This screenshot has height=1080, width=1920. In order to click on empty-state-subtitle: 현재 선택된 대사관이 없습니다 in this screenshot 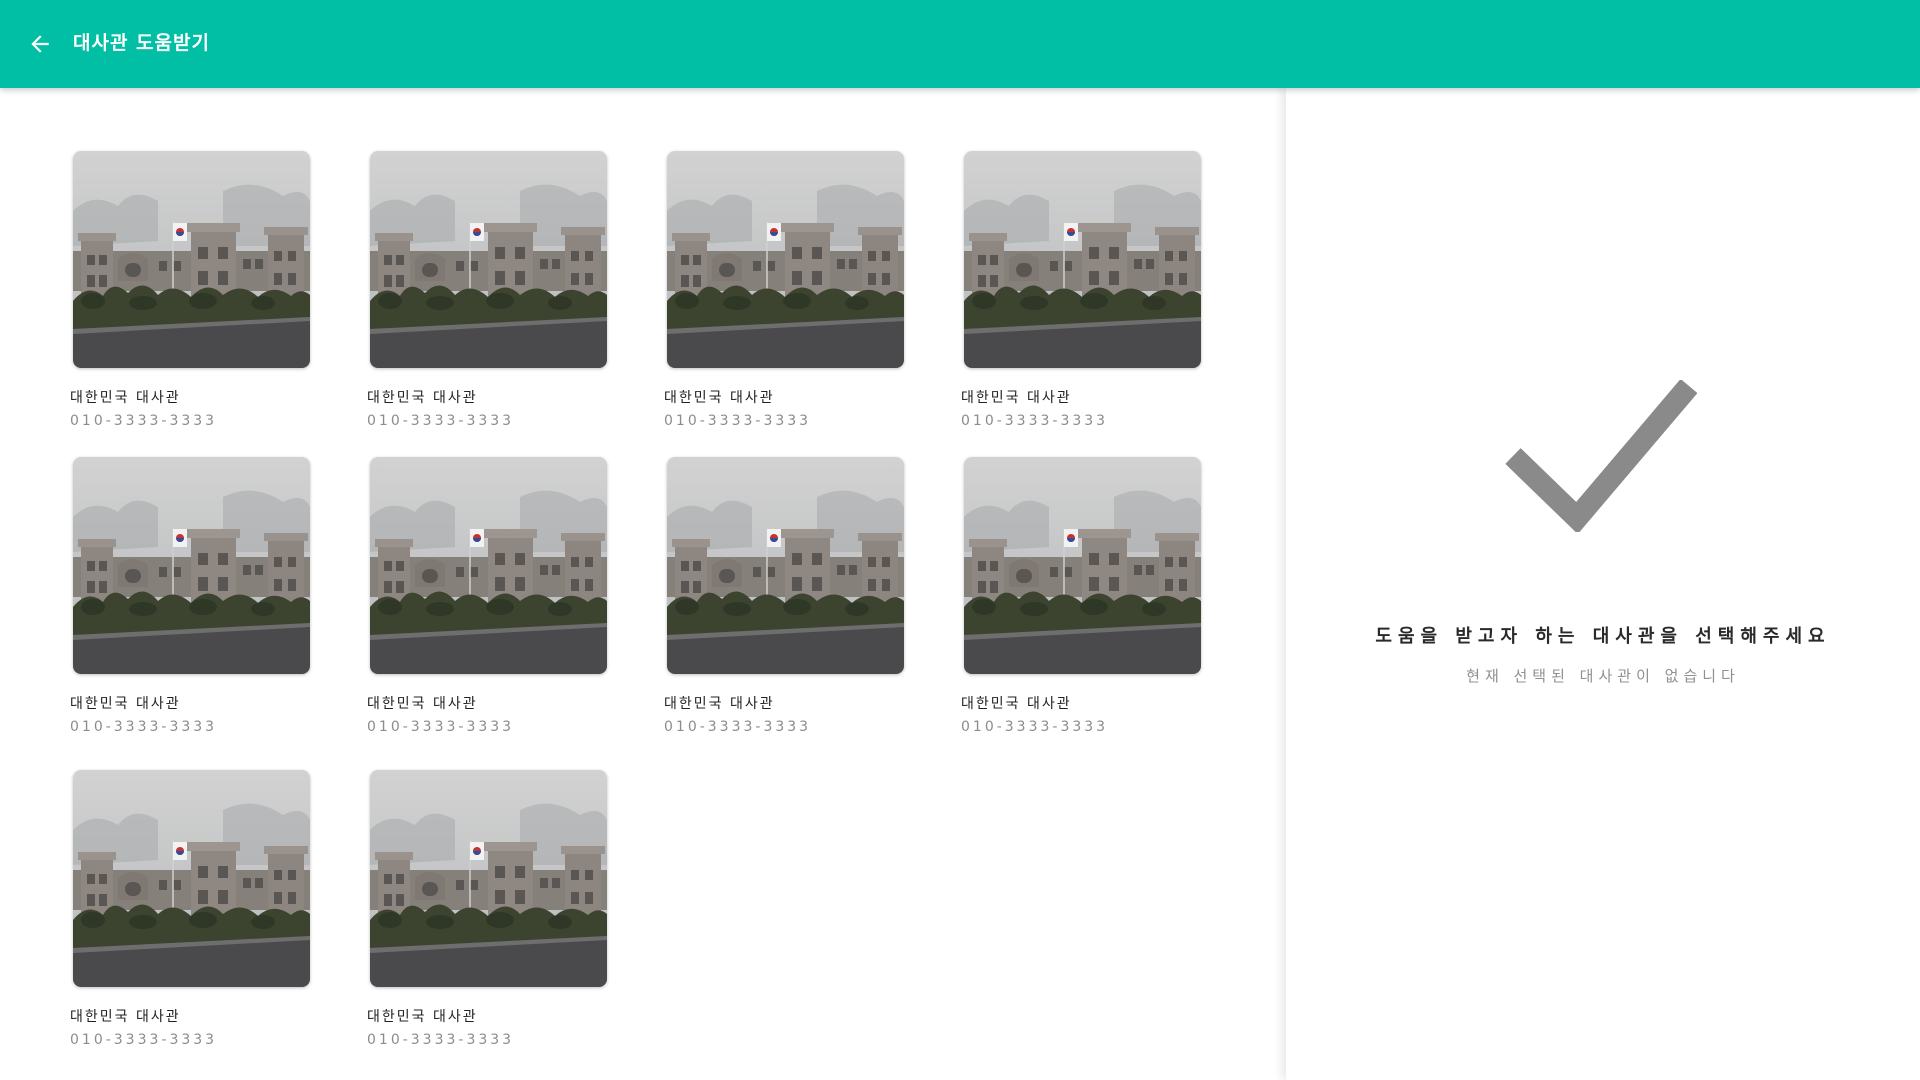, I will do `click(1603, 676)`.